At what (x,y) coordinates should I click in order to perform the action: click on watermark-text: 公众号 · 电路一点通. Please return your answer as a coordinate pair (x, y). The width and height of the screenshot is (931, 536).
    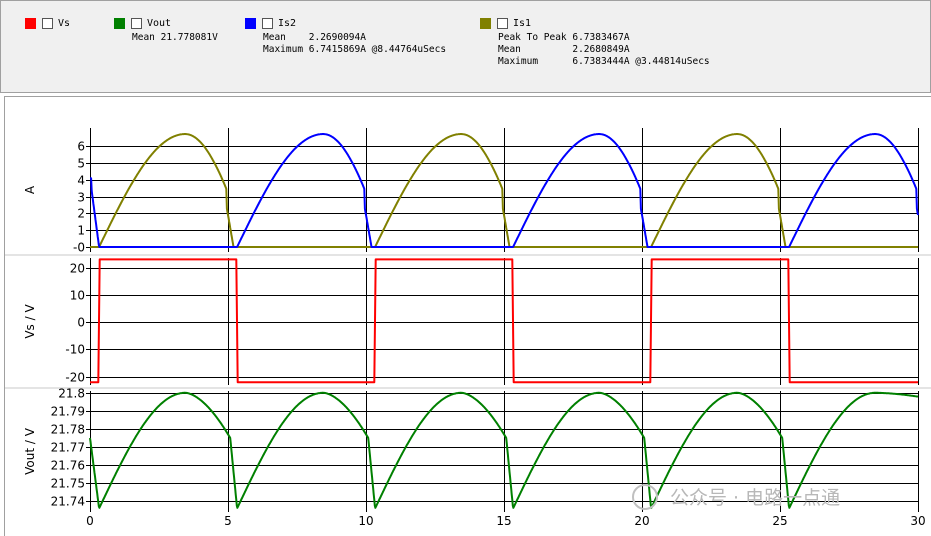
    Looking at the image, I should click on (755, 498).